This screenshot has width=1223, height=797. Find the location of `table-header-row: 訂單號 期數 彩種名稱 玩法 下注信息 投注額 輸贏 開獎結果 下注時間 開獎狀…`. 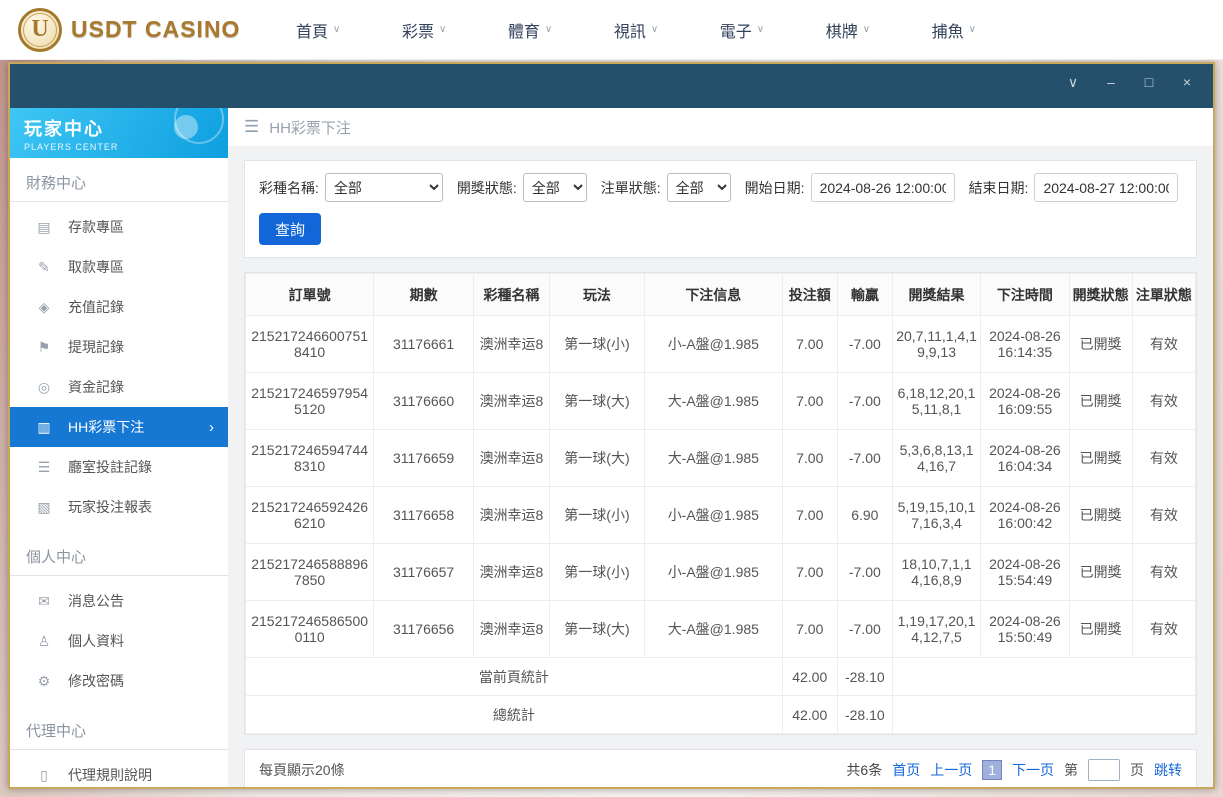

table-header-row: 訂單號 期數 彩種名稱 玩法 下注信息 投注額 輸贏 開獎結果 下注時間 開獎狀… is located at coordinates (720, 294).